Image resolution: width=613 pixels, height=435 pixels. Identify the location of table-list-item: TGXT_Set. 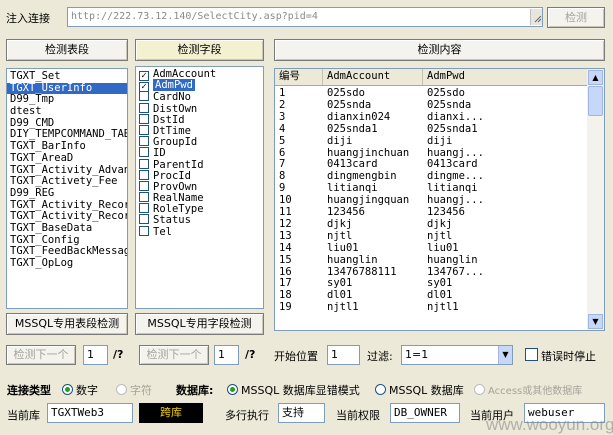
(67, 76).